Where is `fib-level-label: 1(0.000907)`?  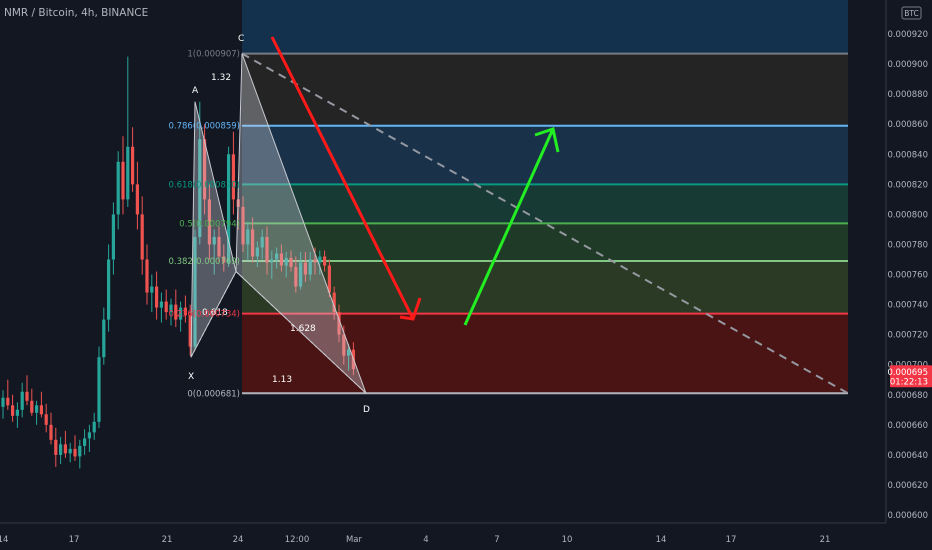
fib-level-label: 1(0.000907) is located at coordinates (213, 55).